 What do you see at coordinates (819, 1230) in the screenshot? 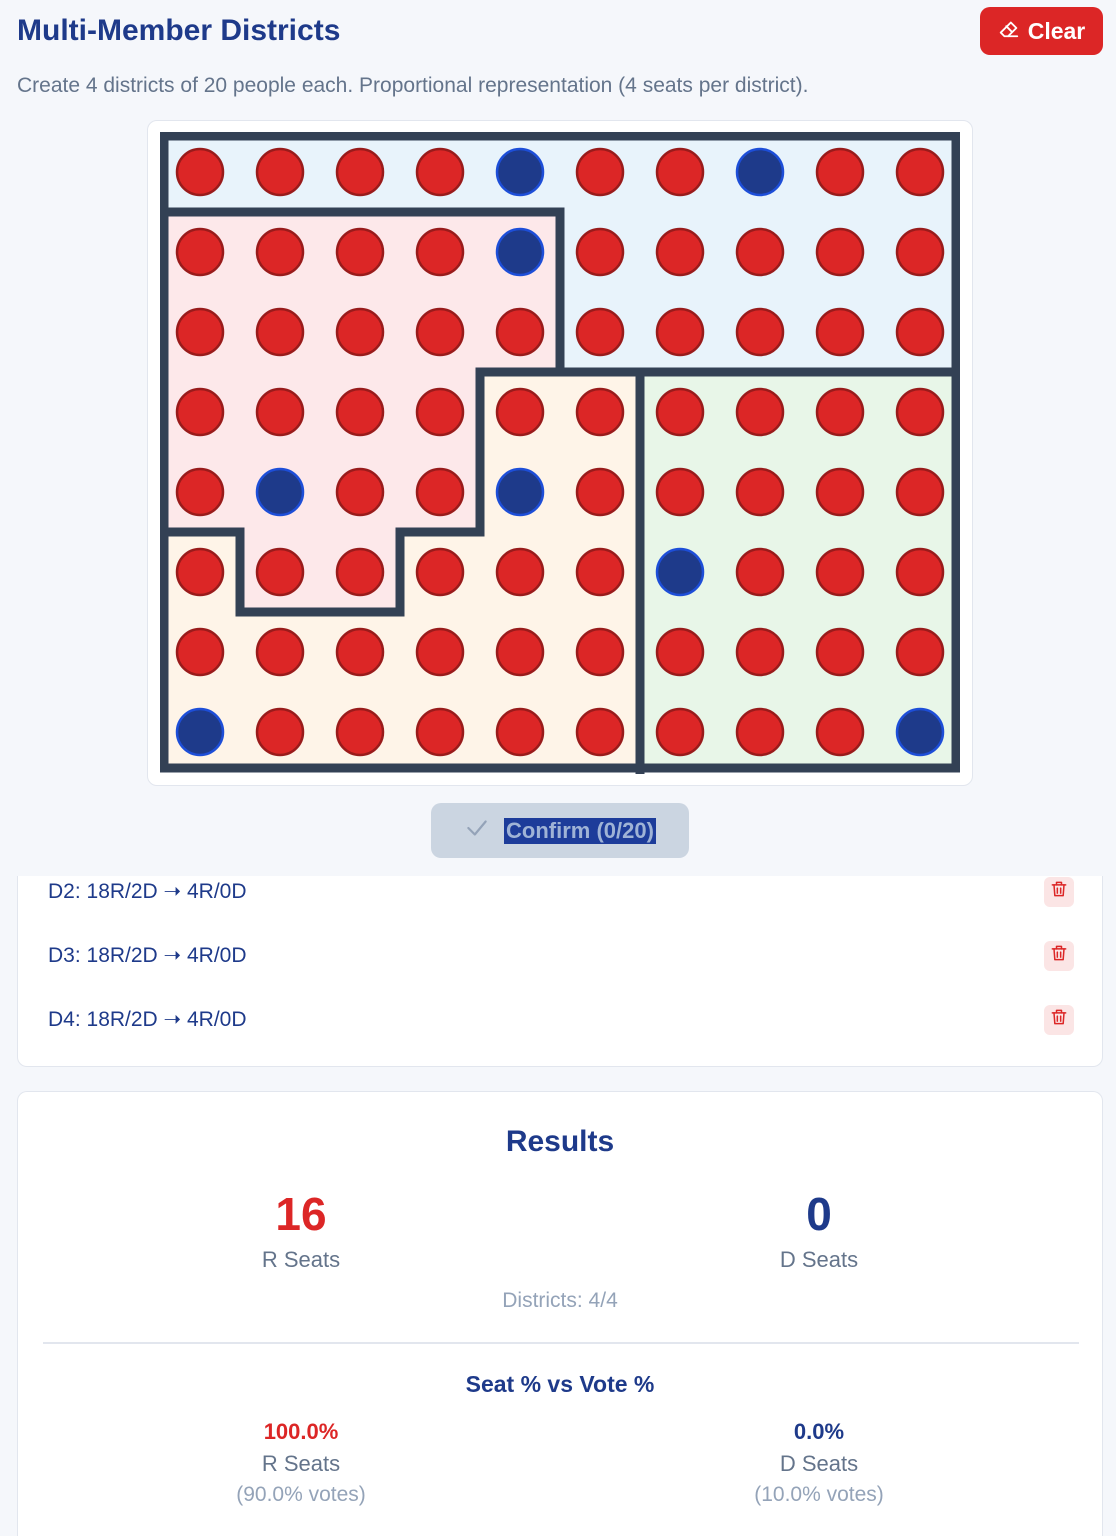
I see `d-seats-stat: 0 D Seats` at bounding box center [819, 1230].